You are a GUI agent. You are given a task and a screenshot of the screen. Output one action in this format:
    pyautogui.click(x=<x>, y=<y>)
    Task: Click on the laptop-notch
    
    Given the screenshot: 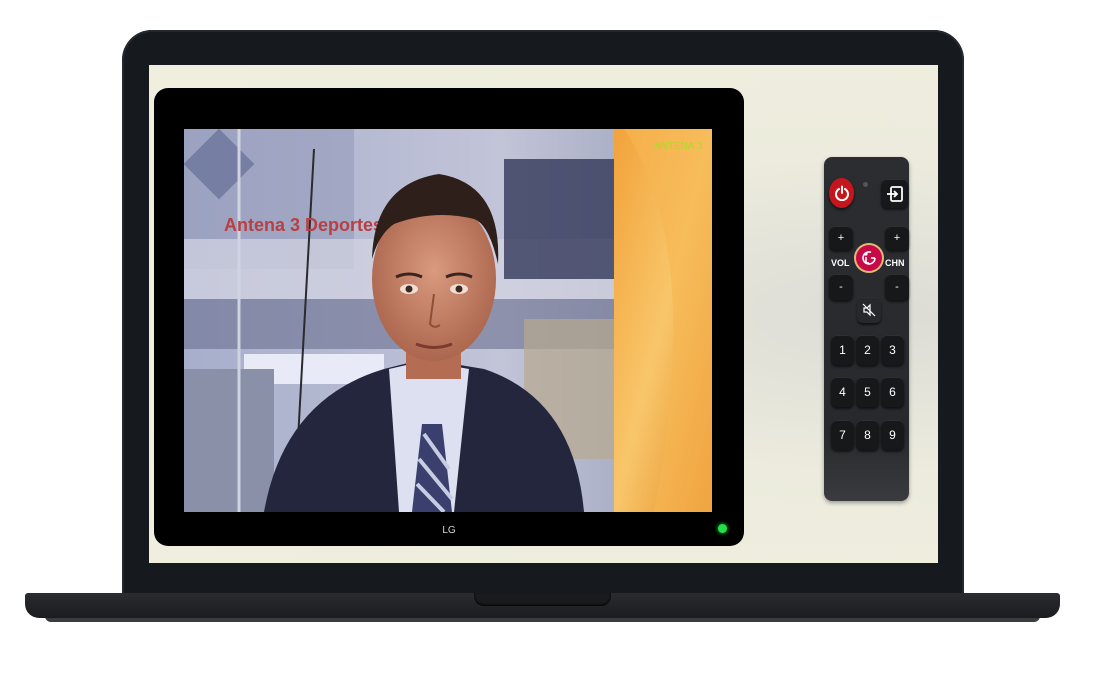 What is the action you would take?
    pyautogui.click(x=542, y=599)
    